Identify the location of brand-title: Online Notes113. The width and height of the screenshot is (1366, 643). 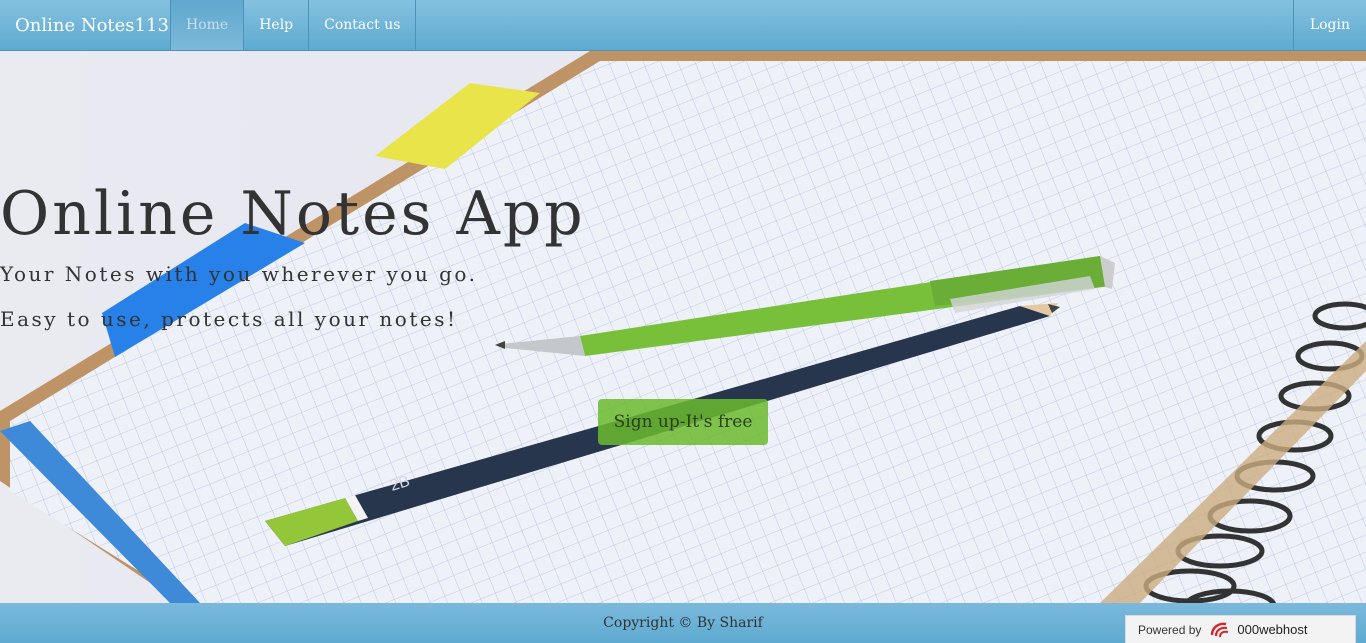
(85, 25).